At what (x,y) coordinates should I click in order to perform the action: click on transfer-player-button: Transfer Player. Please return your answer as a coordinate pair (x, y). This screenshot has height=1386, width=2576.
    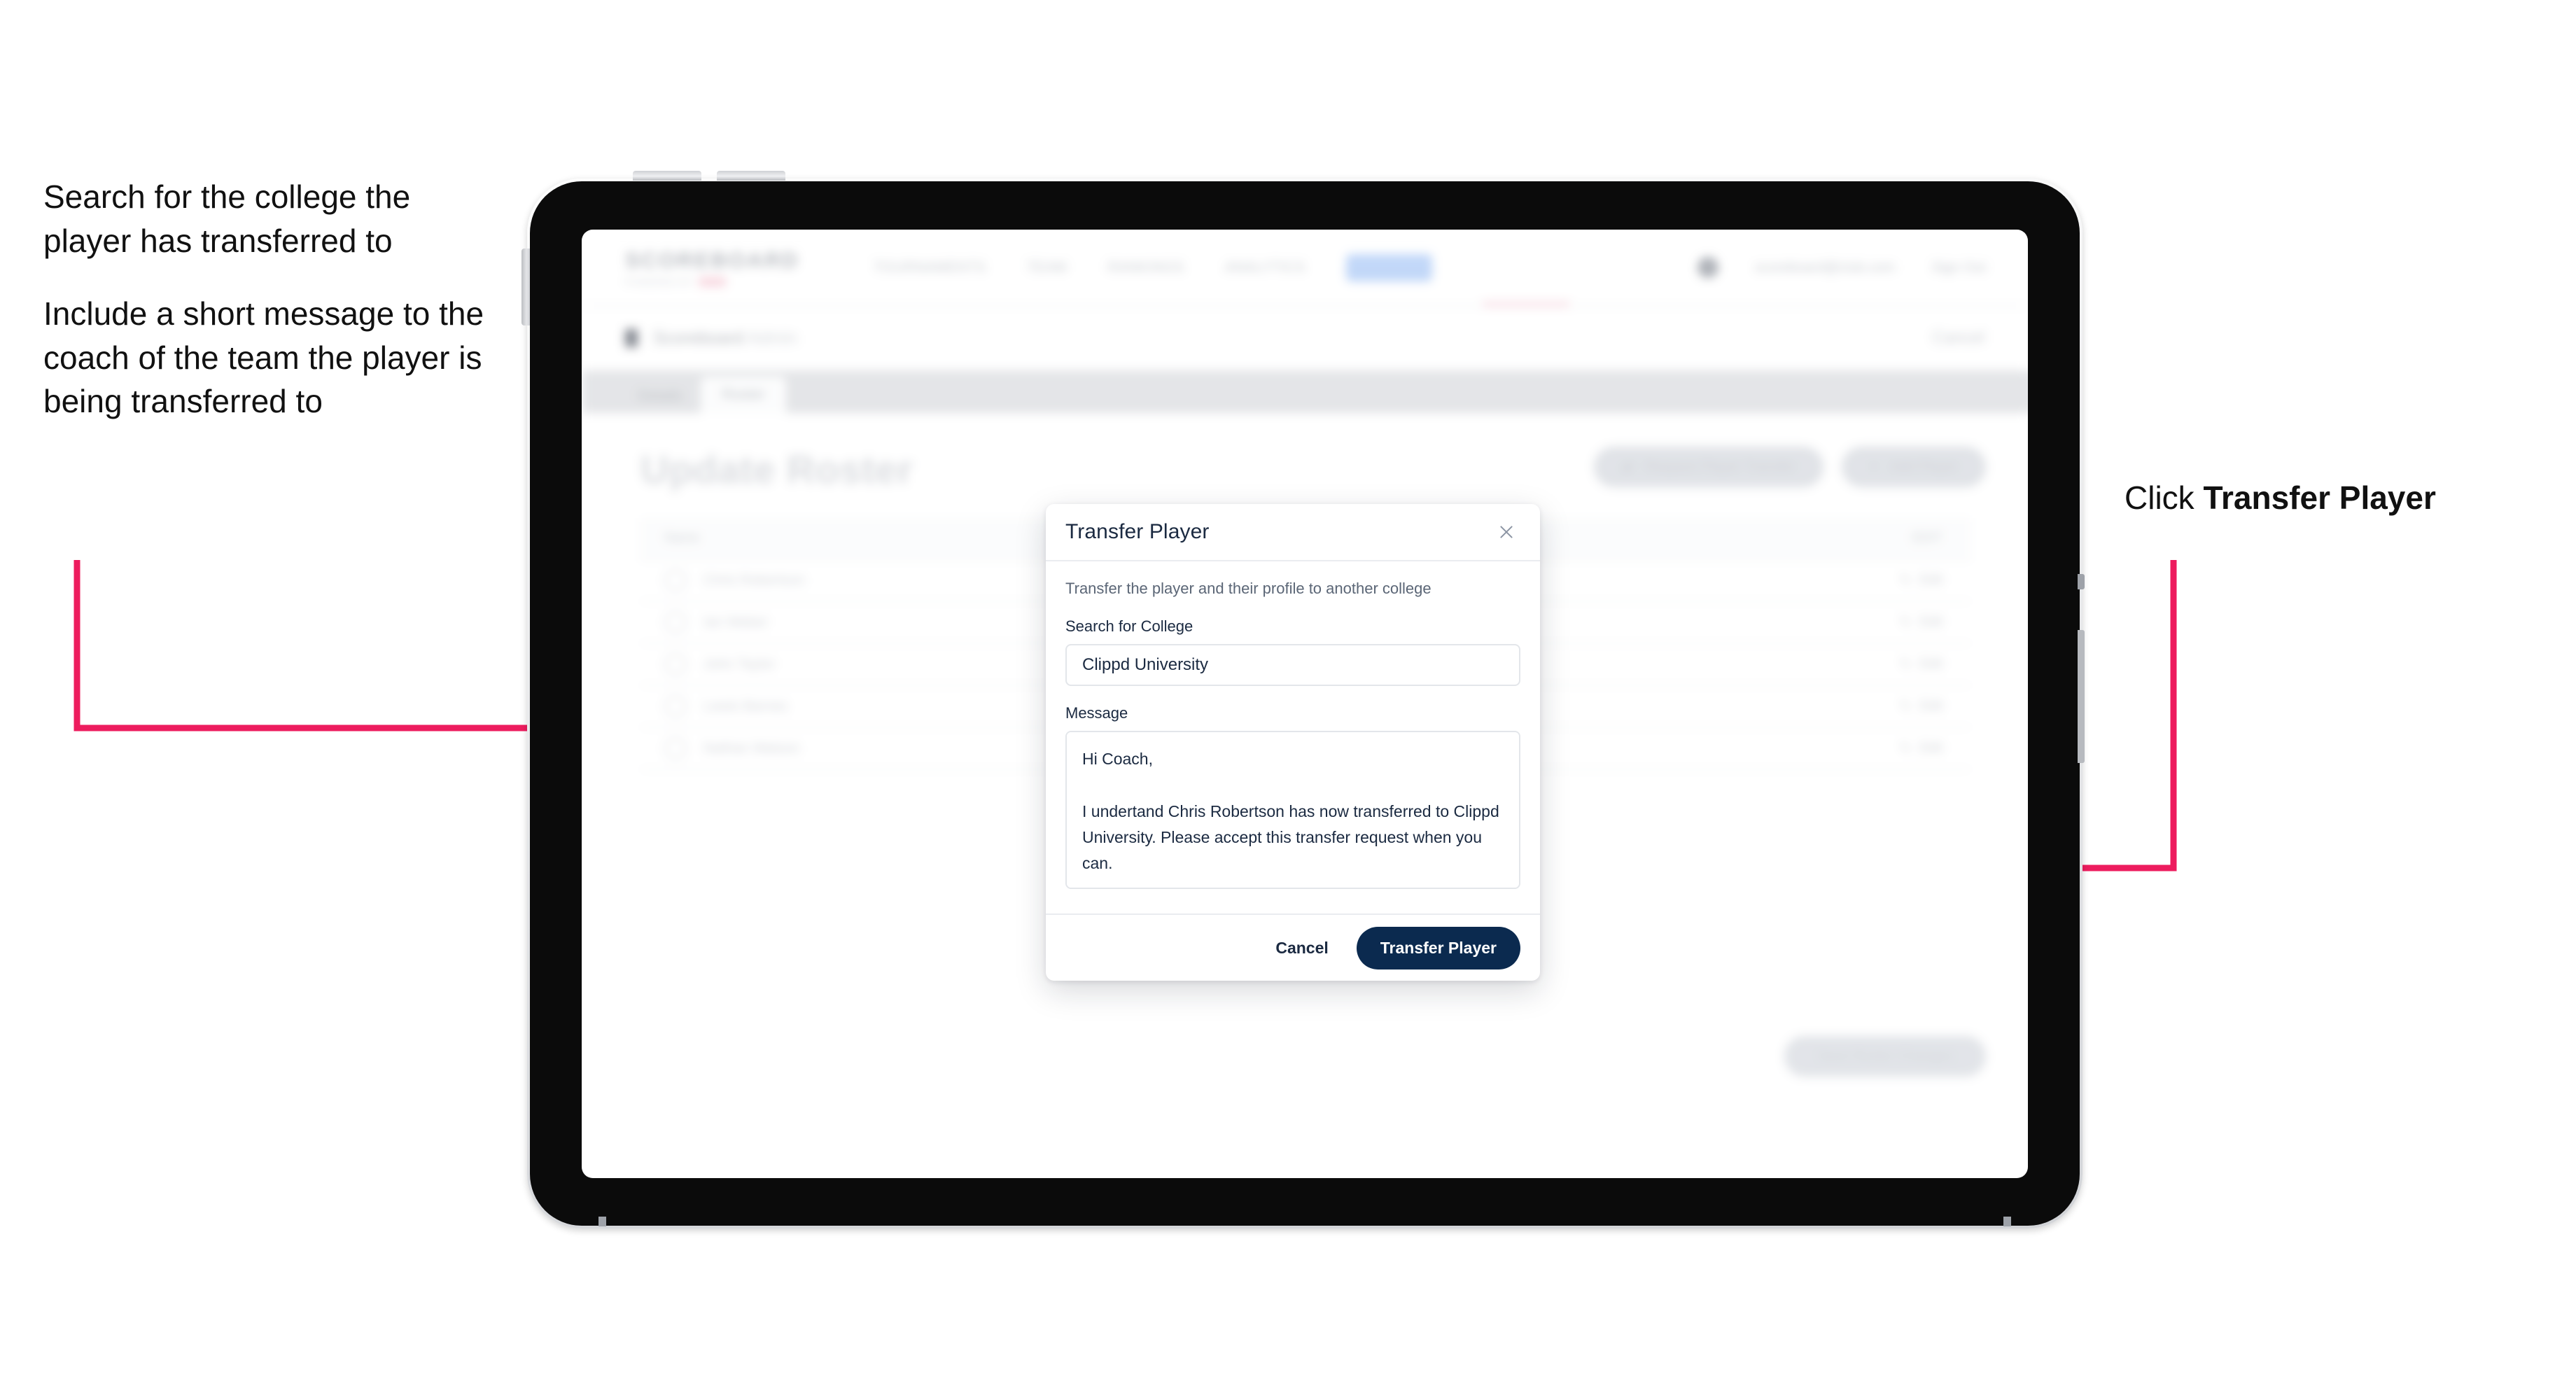
    Looking at the image, I should click on (1438, 947).